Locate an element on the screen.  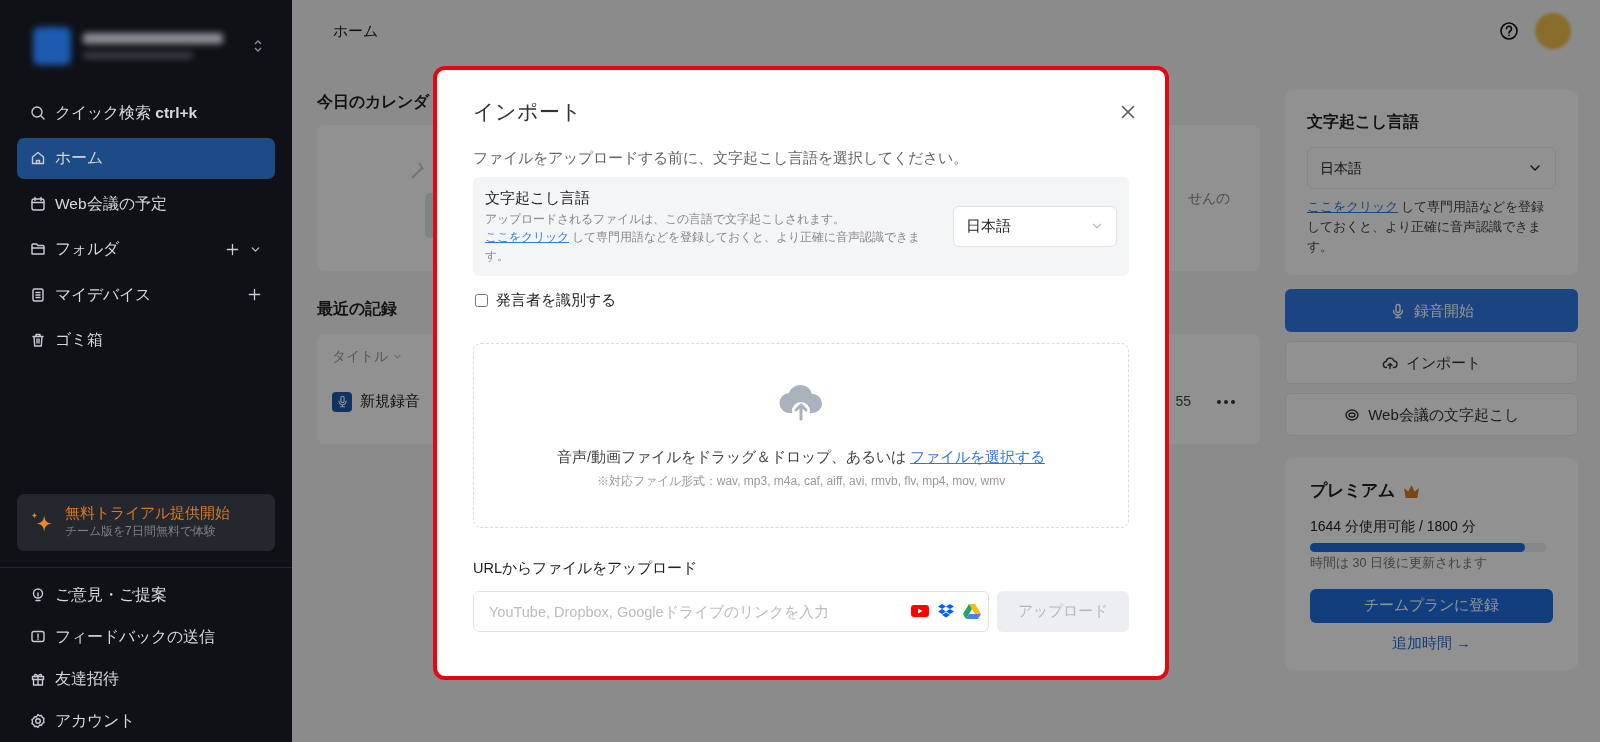
pin-icon is located at coordinates (38, 594).